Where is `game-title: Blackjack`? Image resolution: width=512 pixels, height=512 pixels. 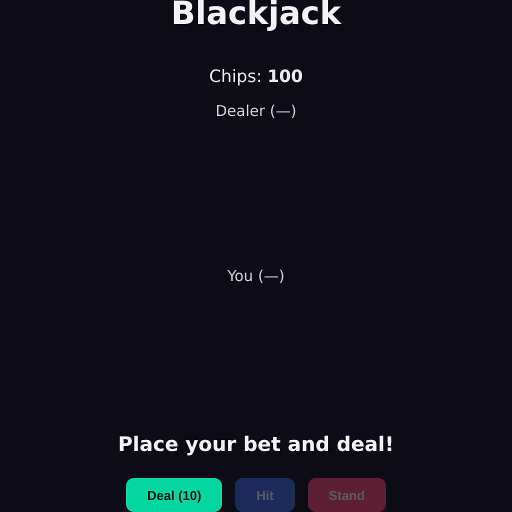 game-title: Blackjack is located at coordinates (255, 16).